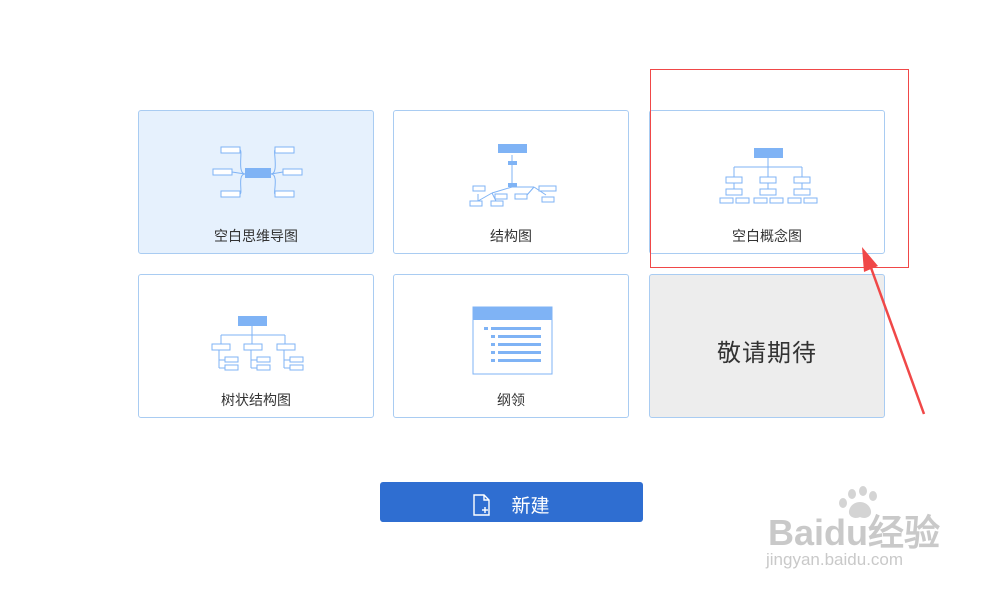 The image size is (1000, 595). What do you see at coordinates (835, 559) in the screenshot?
I see `watermark-url: jingyan.baidu.com` at bounding box center [835, 559].